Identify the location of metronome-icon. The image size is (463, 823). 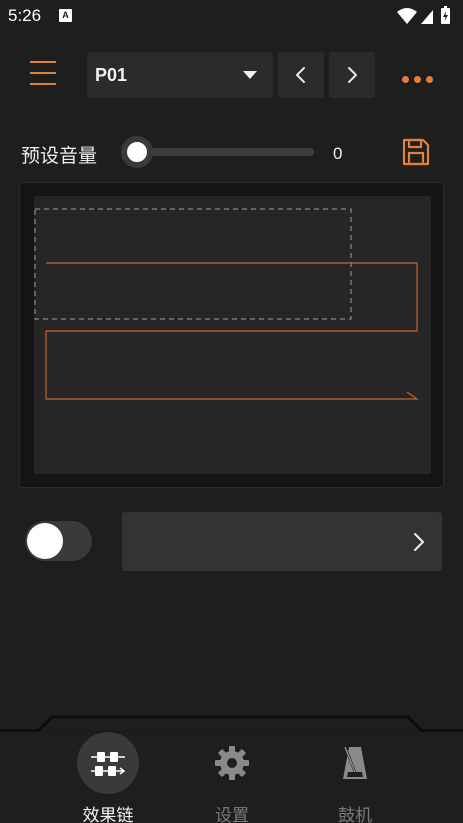
(355, 762).